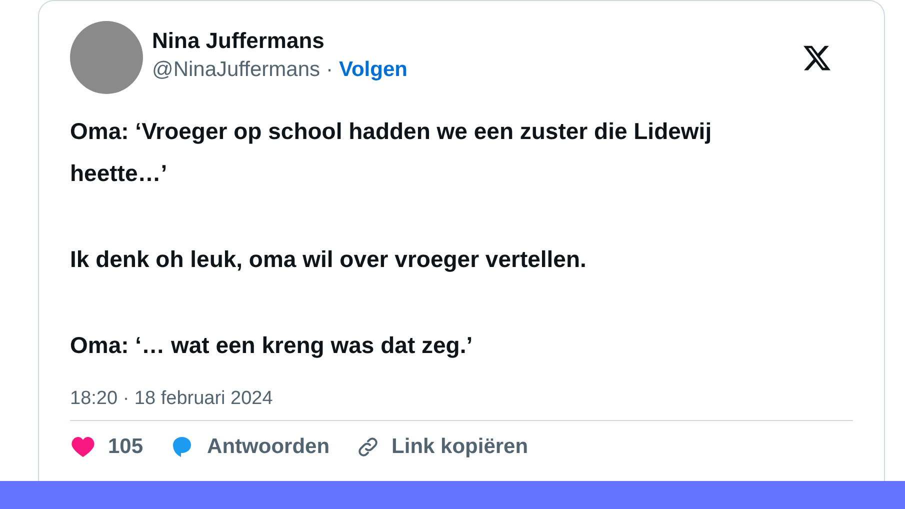 This screenshot has width=905, height=509. I want to click on link-action: Link kopiëren, so click(442, 446).